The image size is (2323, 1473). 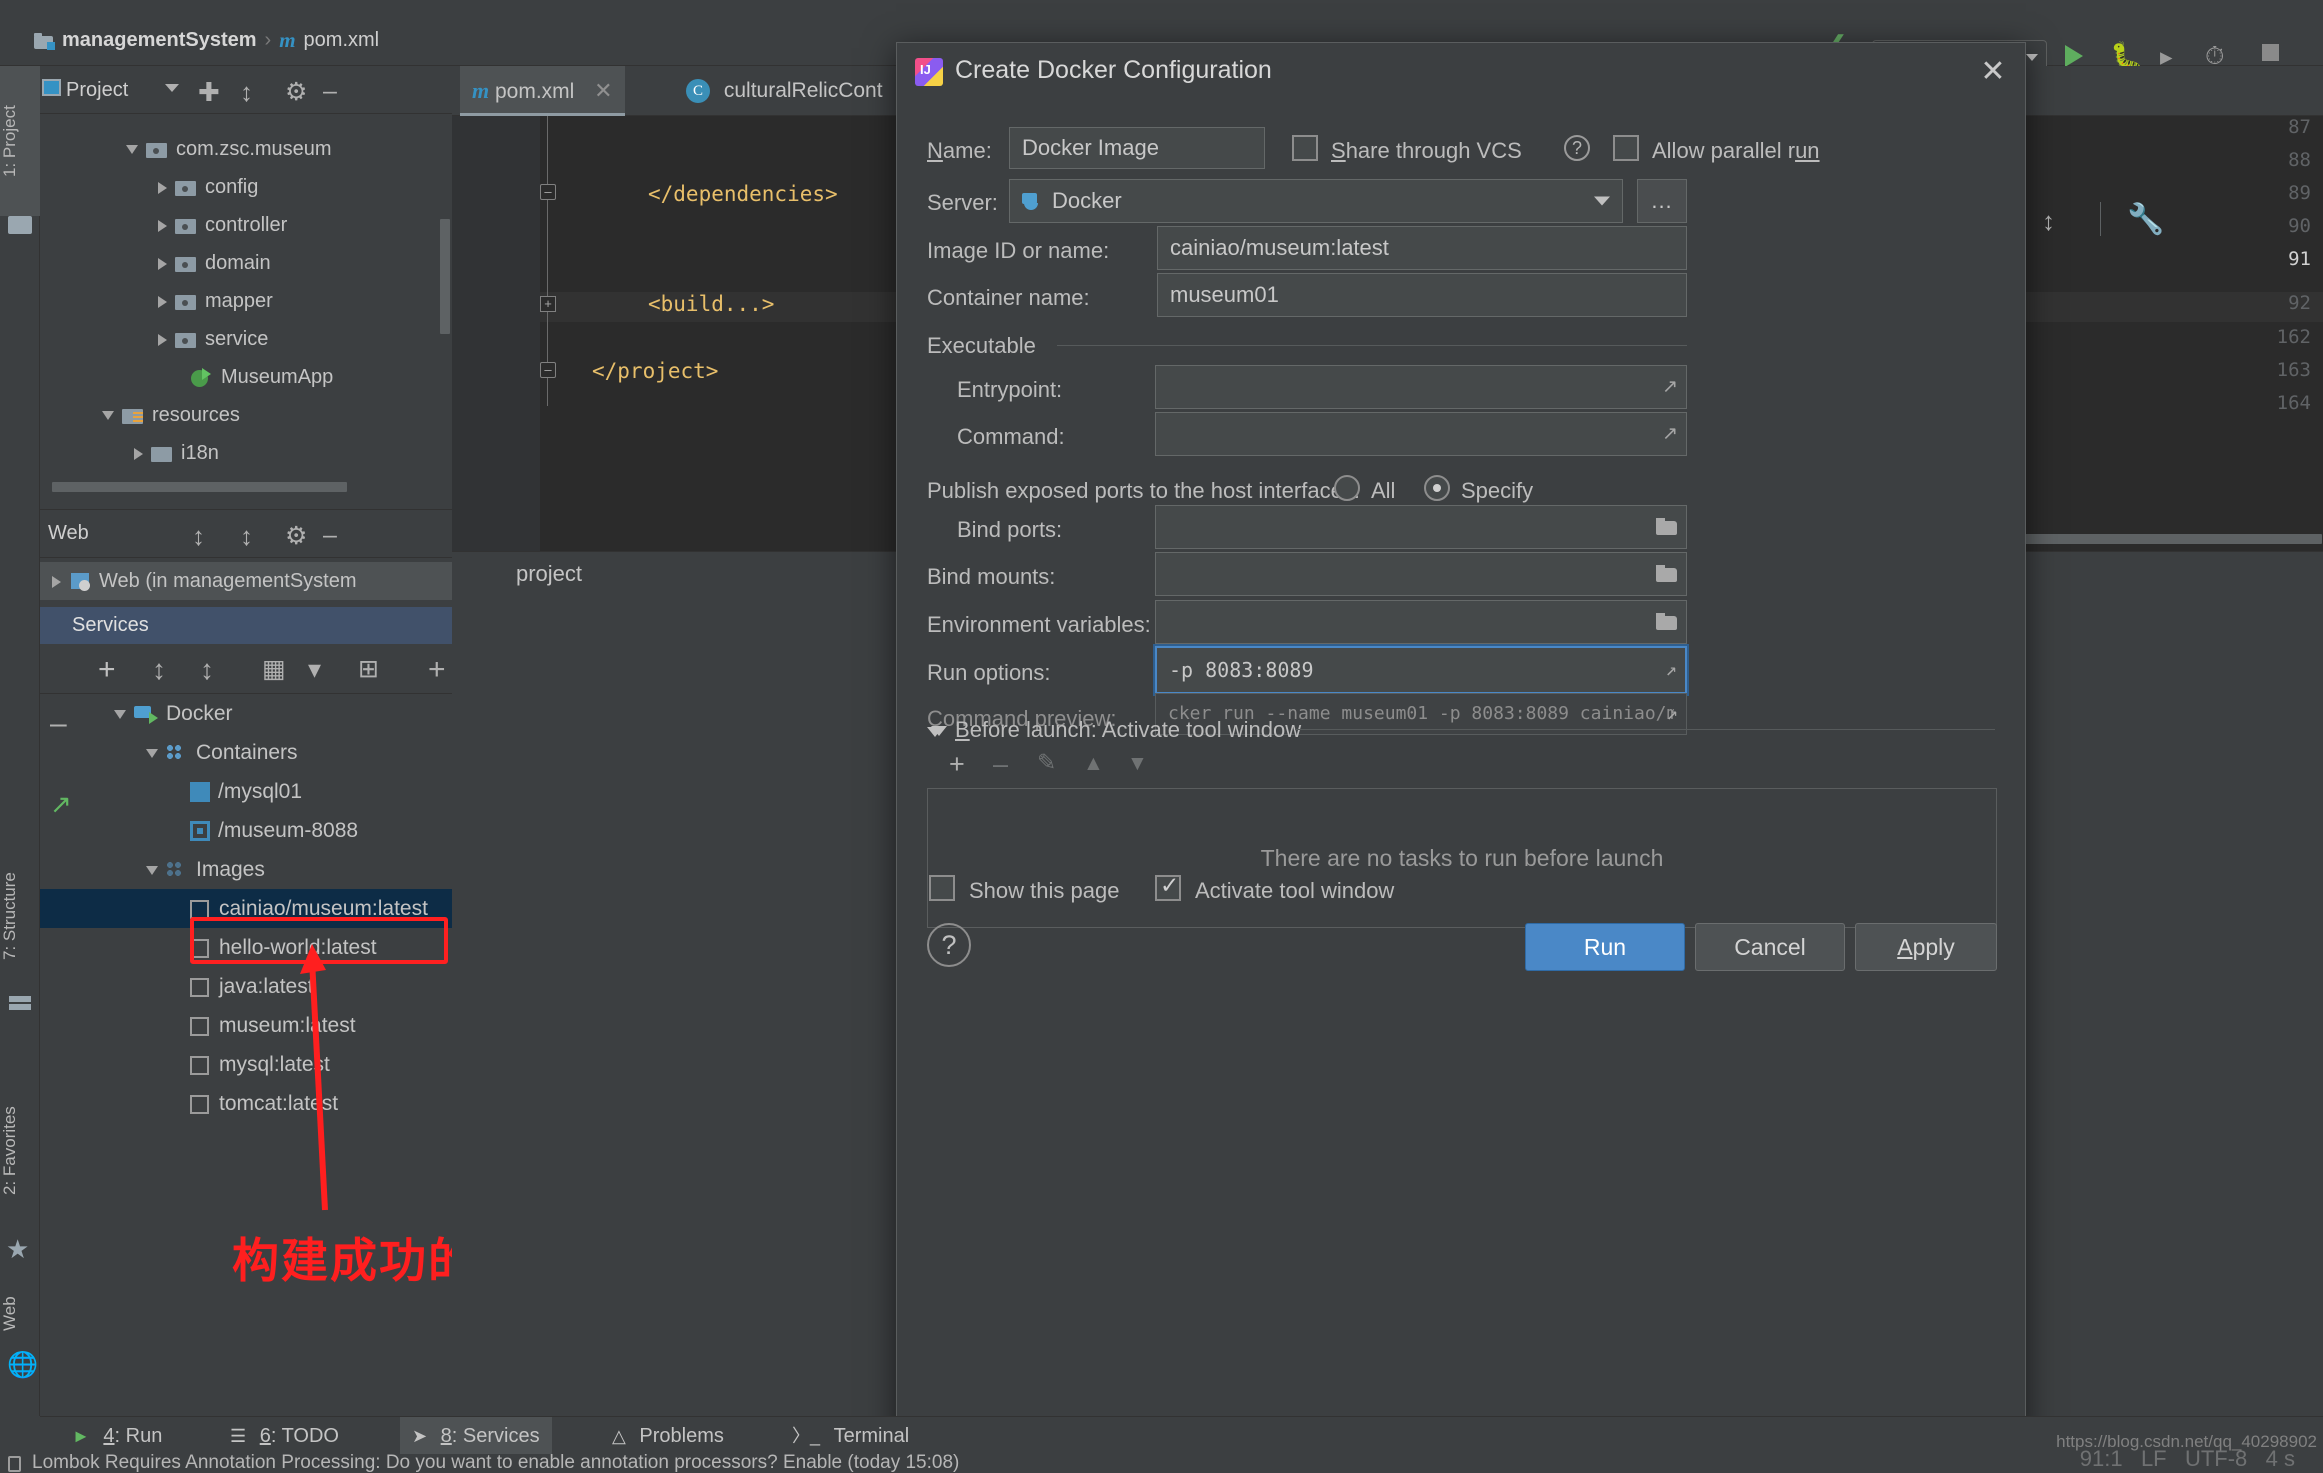 What do you see at coordinates (117, 1436) in the screenshot?
I see `tab-run: ► 4: Run` at bounding box center [117, 1436].